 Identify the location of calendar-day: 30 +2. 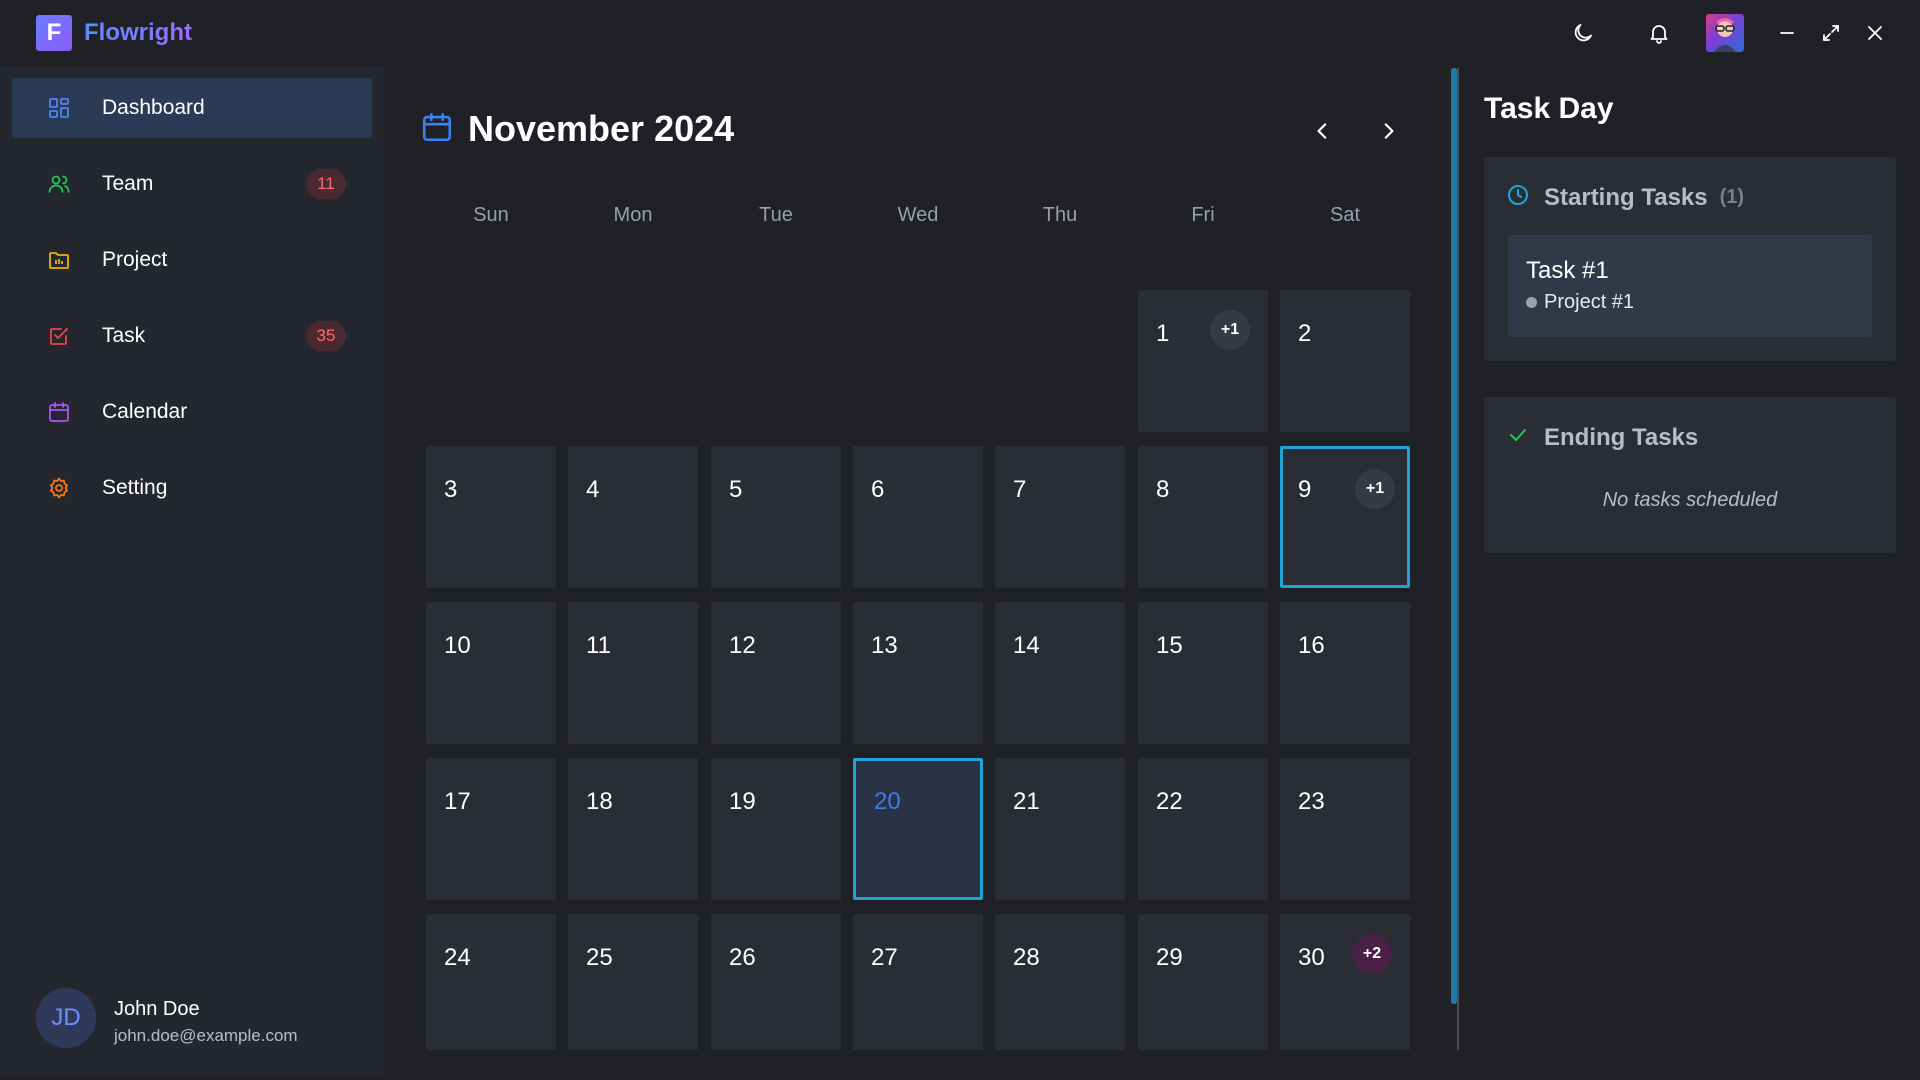
(1345, 982).